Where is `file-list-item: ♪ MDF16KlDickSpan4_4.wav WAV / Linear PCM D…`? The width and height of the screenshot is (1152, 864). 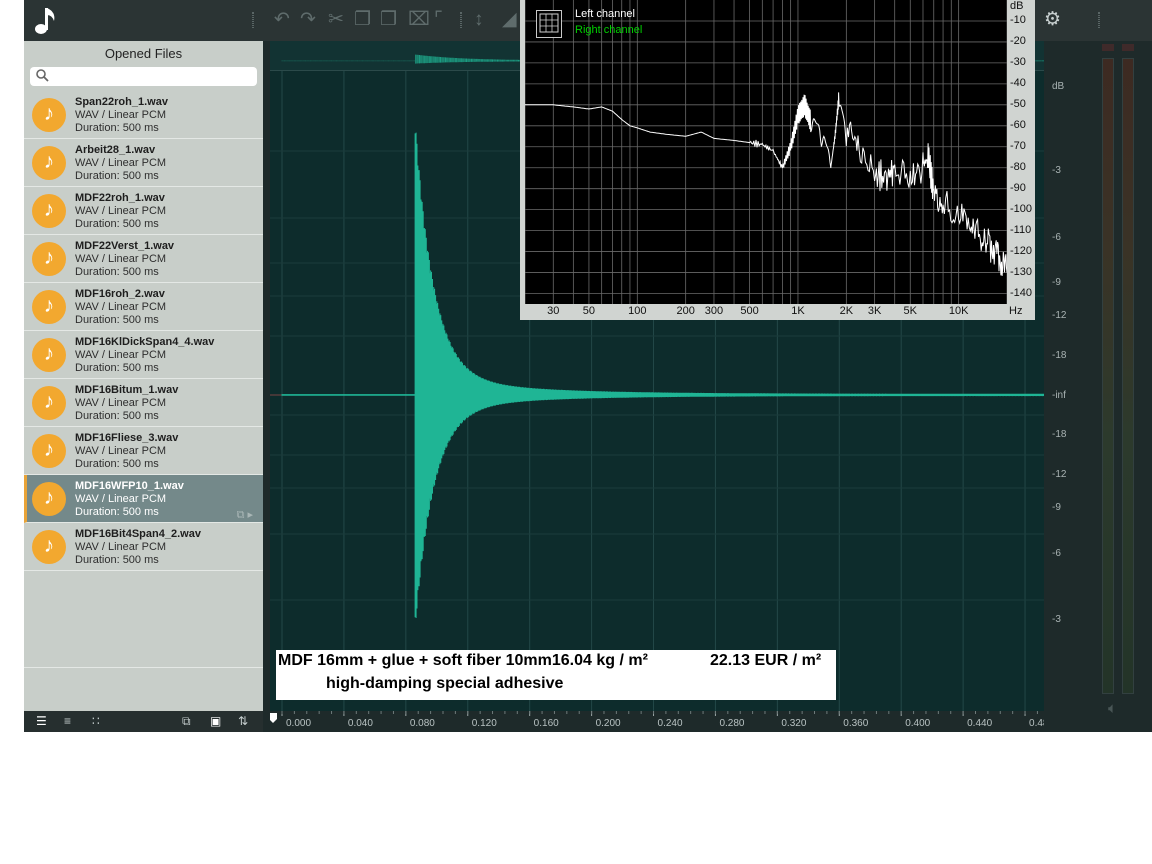 file-list-item: ♪ MDF16KlDickSpan4_4.wav WAV / Linear PCM D… is located at coordinates (143, 355).